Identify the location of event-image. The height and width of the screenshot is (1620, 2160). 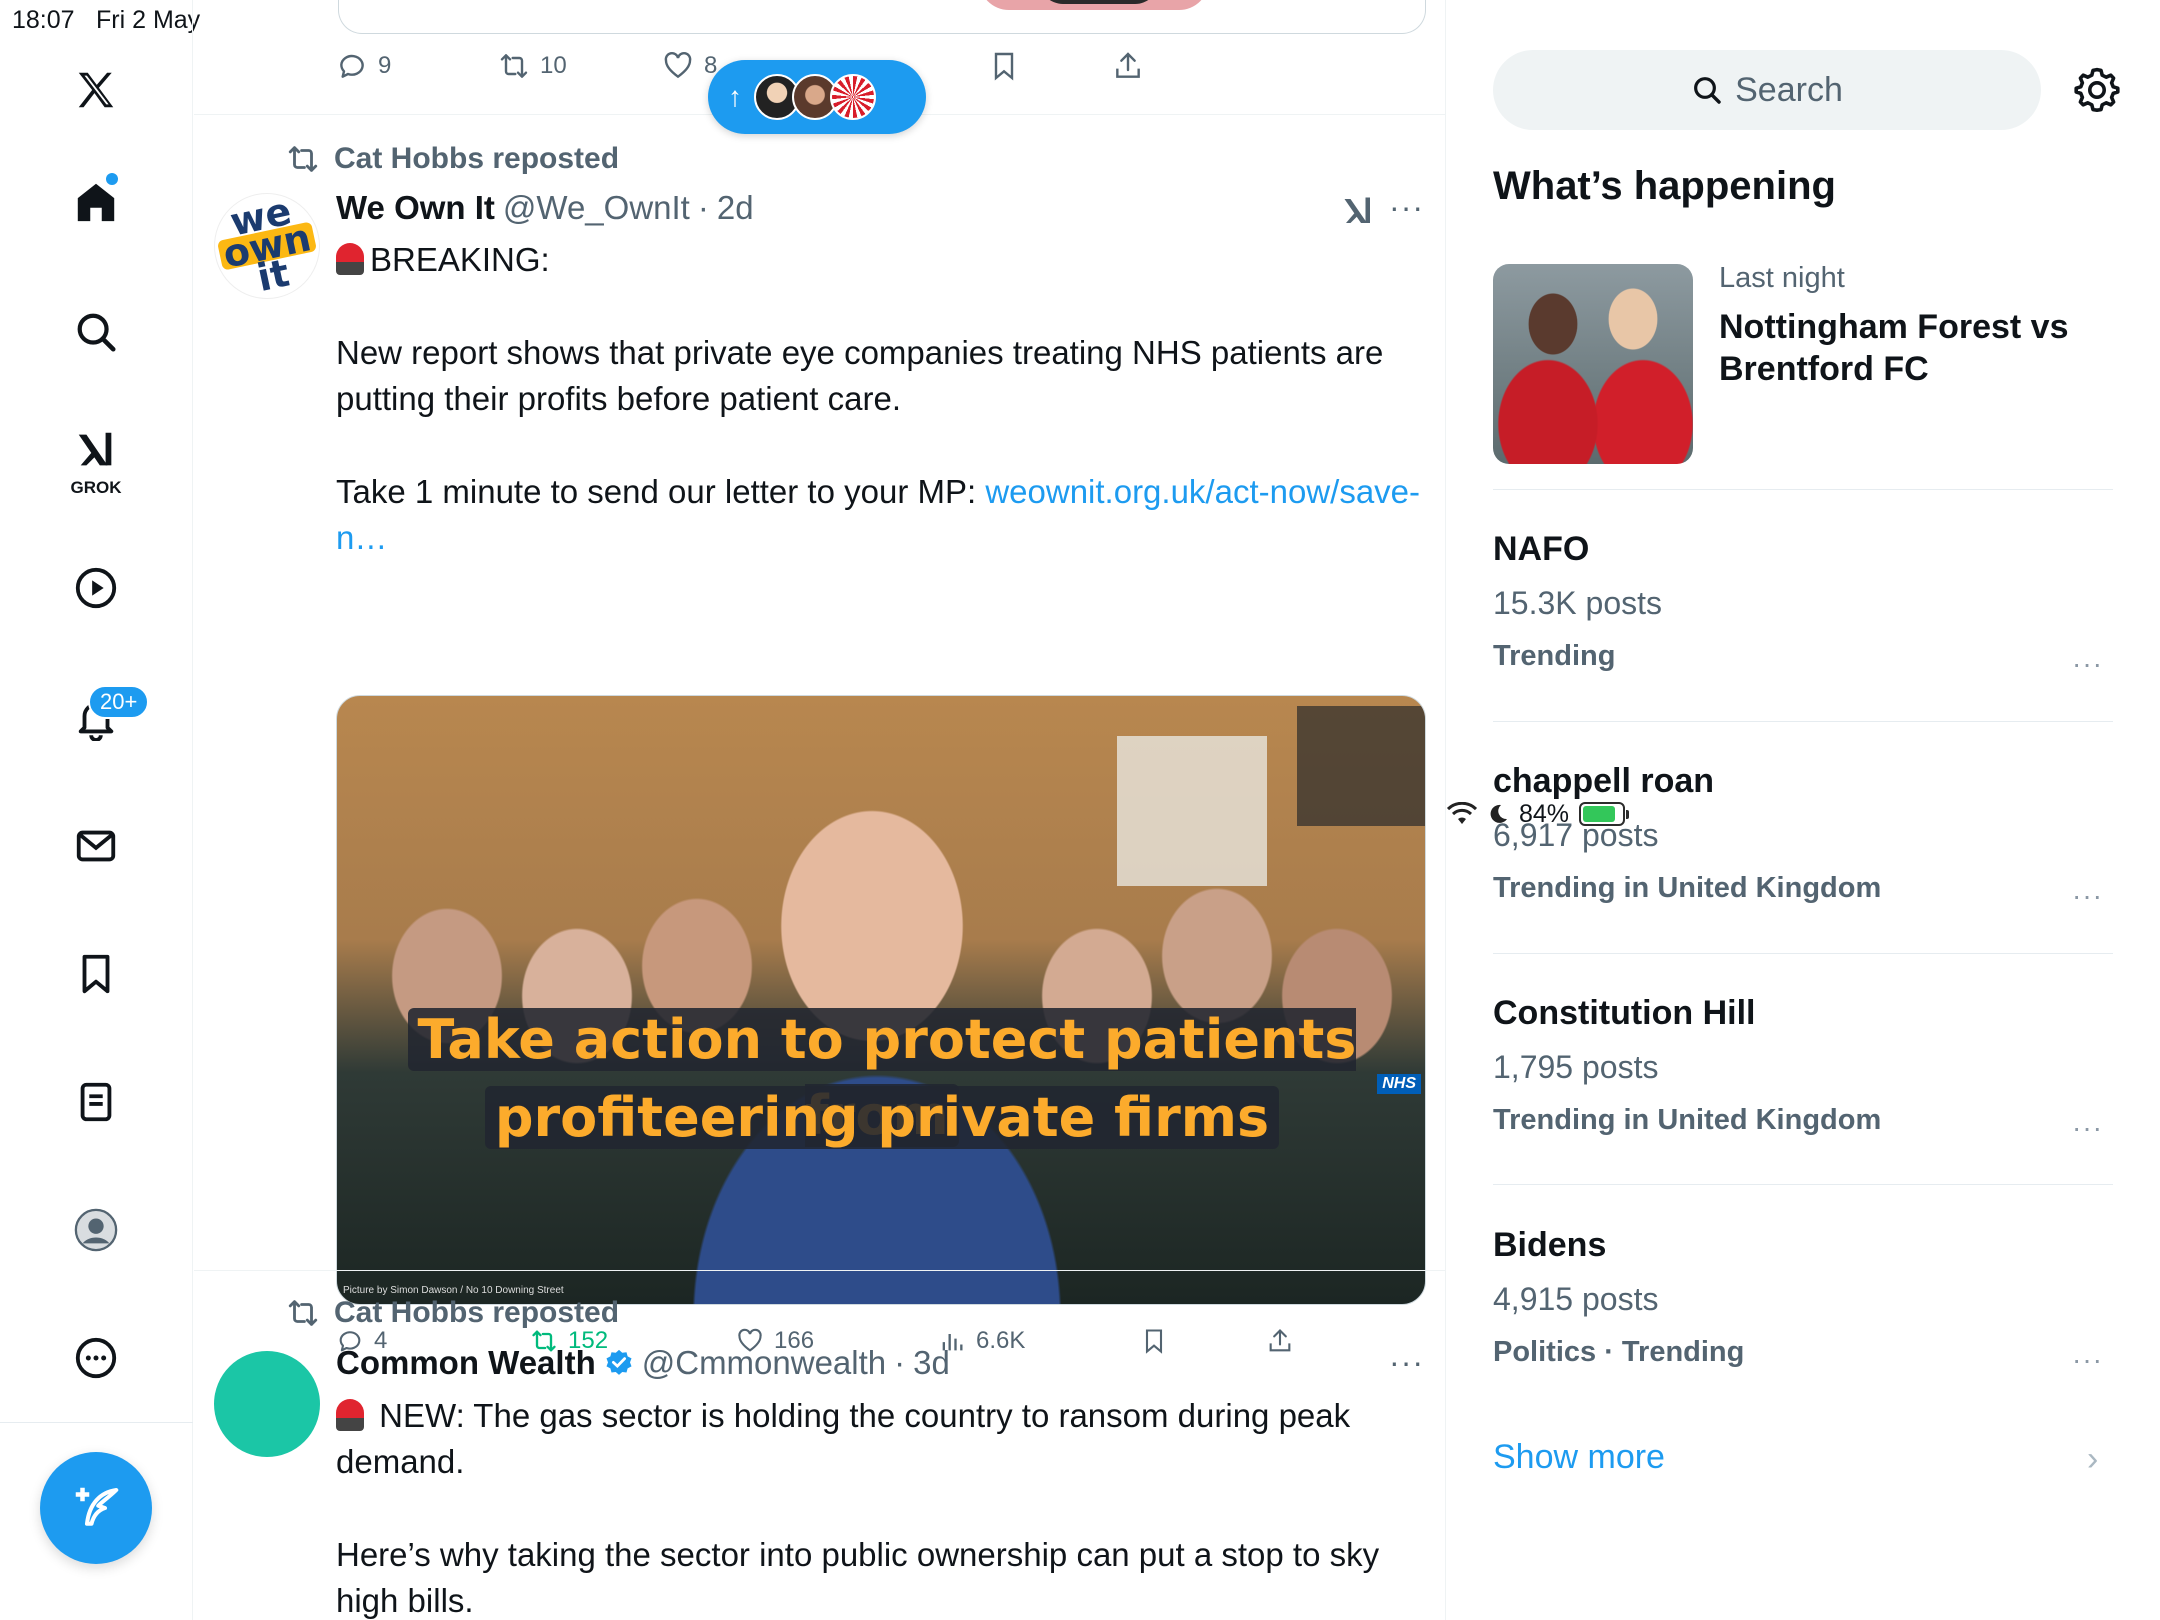
(1593, 364).